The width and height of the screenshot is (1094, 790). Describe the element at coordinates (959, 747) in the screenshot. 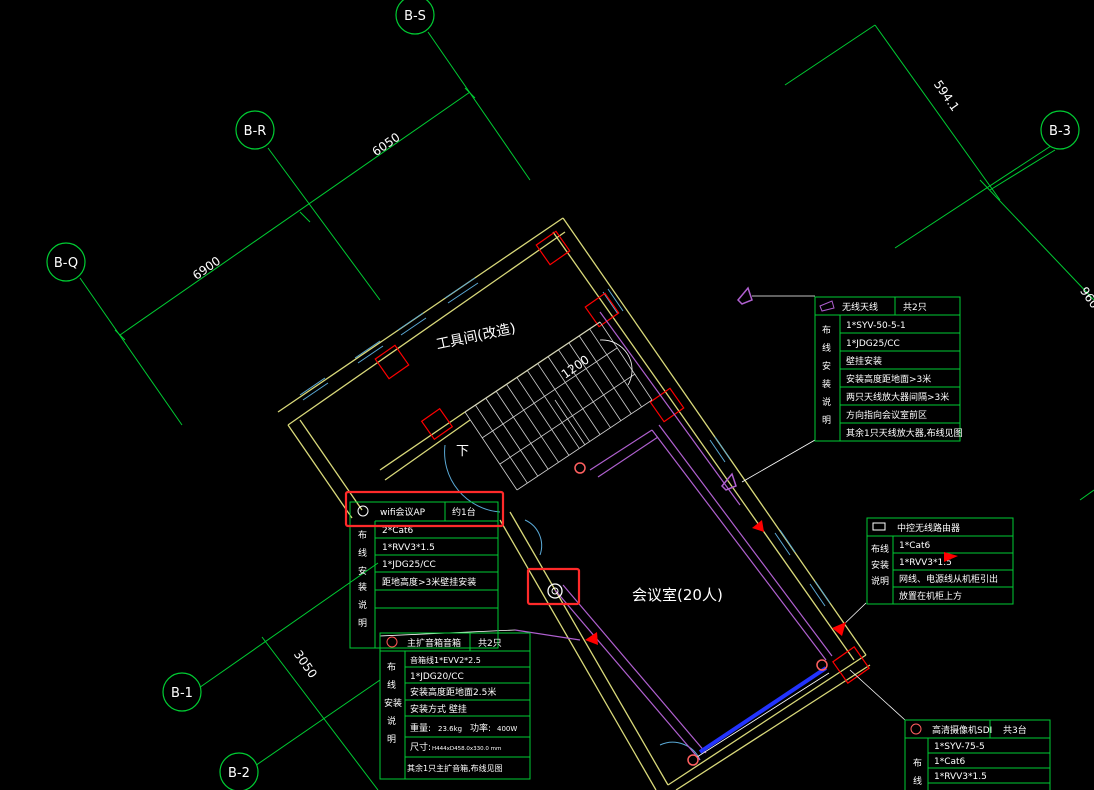

I see `camera-row-1: 1*SYV-75-5` at that location.